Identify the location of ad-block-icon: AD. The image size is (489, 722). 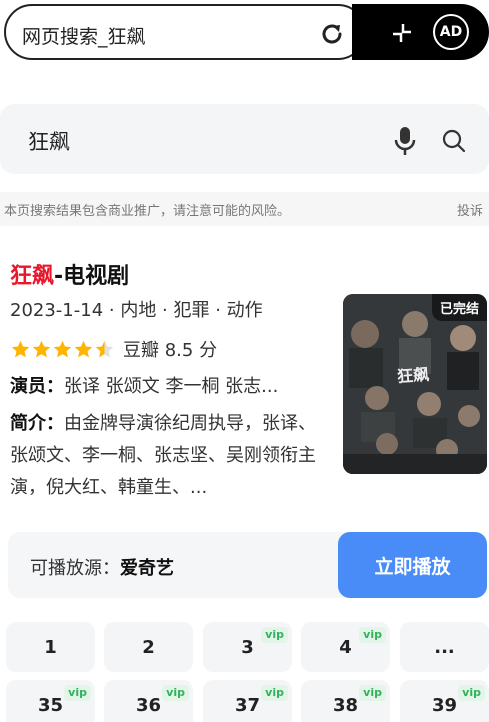
(451, 32).